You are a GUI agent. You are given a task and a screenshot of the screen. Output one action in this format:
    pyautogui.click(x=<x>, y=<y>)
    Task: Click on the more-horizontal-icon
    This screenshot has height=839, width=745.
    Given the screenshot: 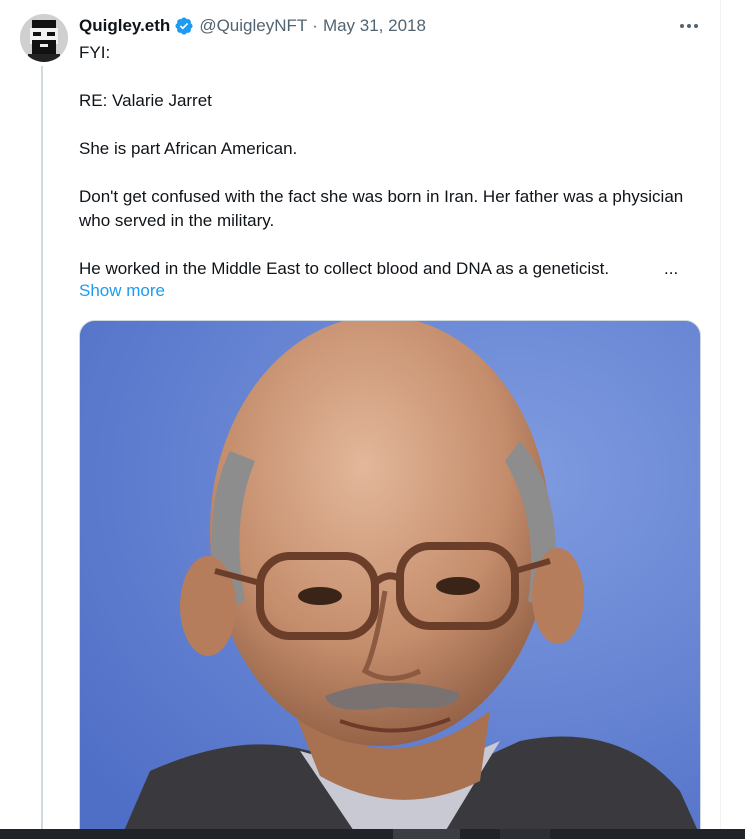 What is the action you would take?
    pyautogui.click(x=689, y=26)
    